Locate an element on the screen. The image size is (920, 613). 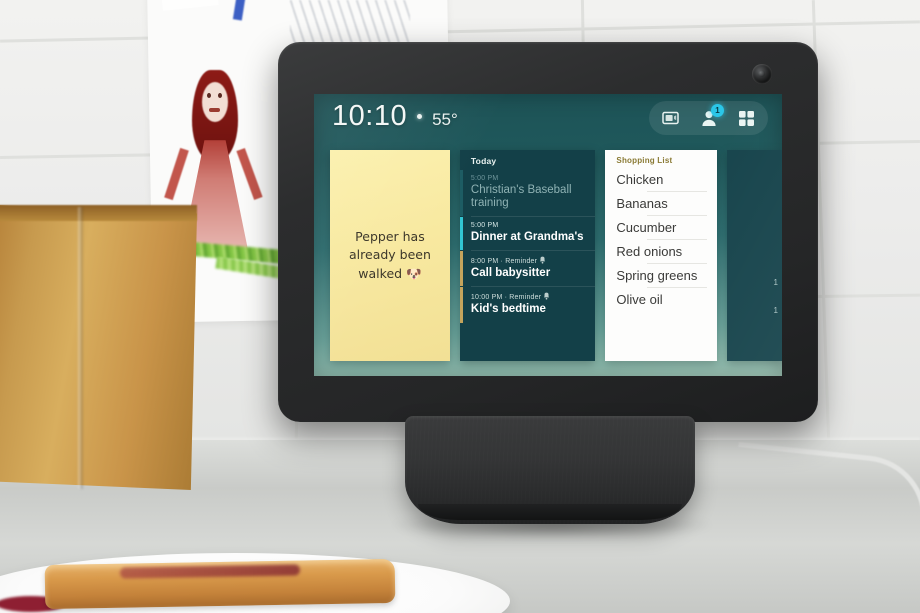
notification-badge: 1 is located at coordinates (717, 110).